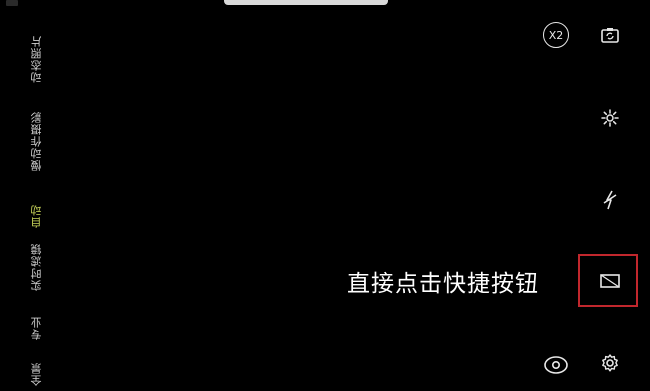 The width and height of the screenshot is (650, 391). I want to click on switch-camera-button, so click(610, 35).